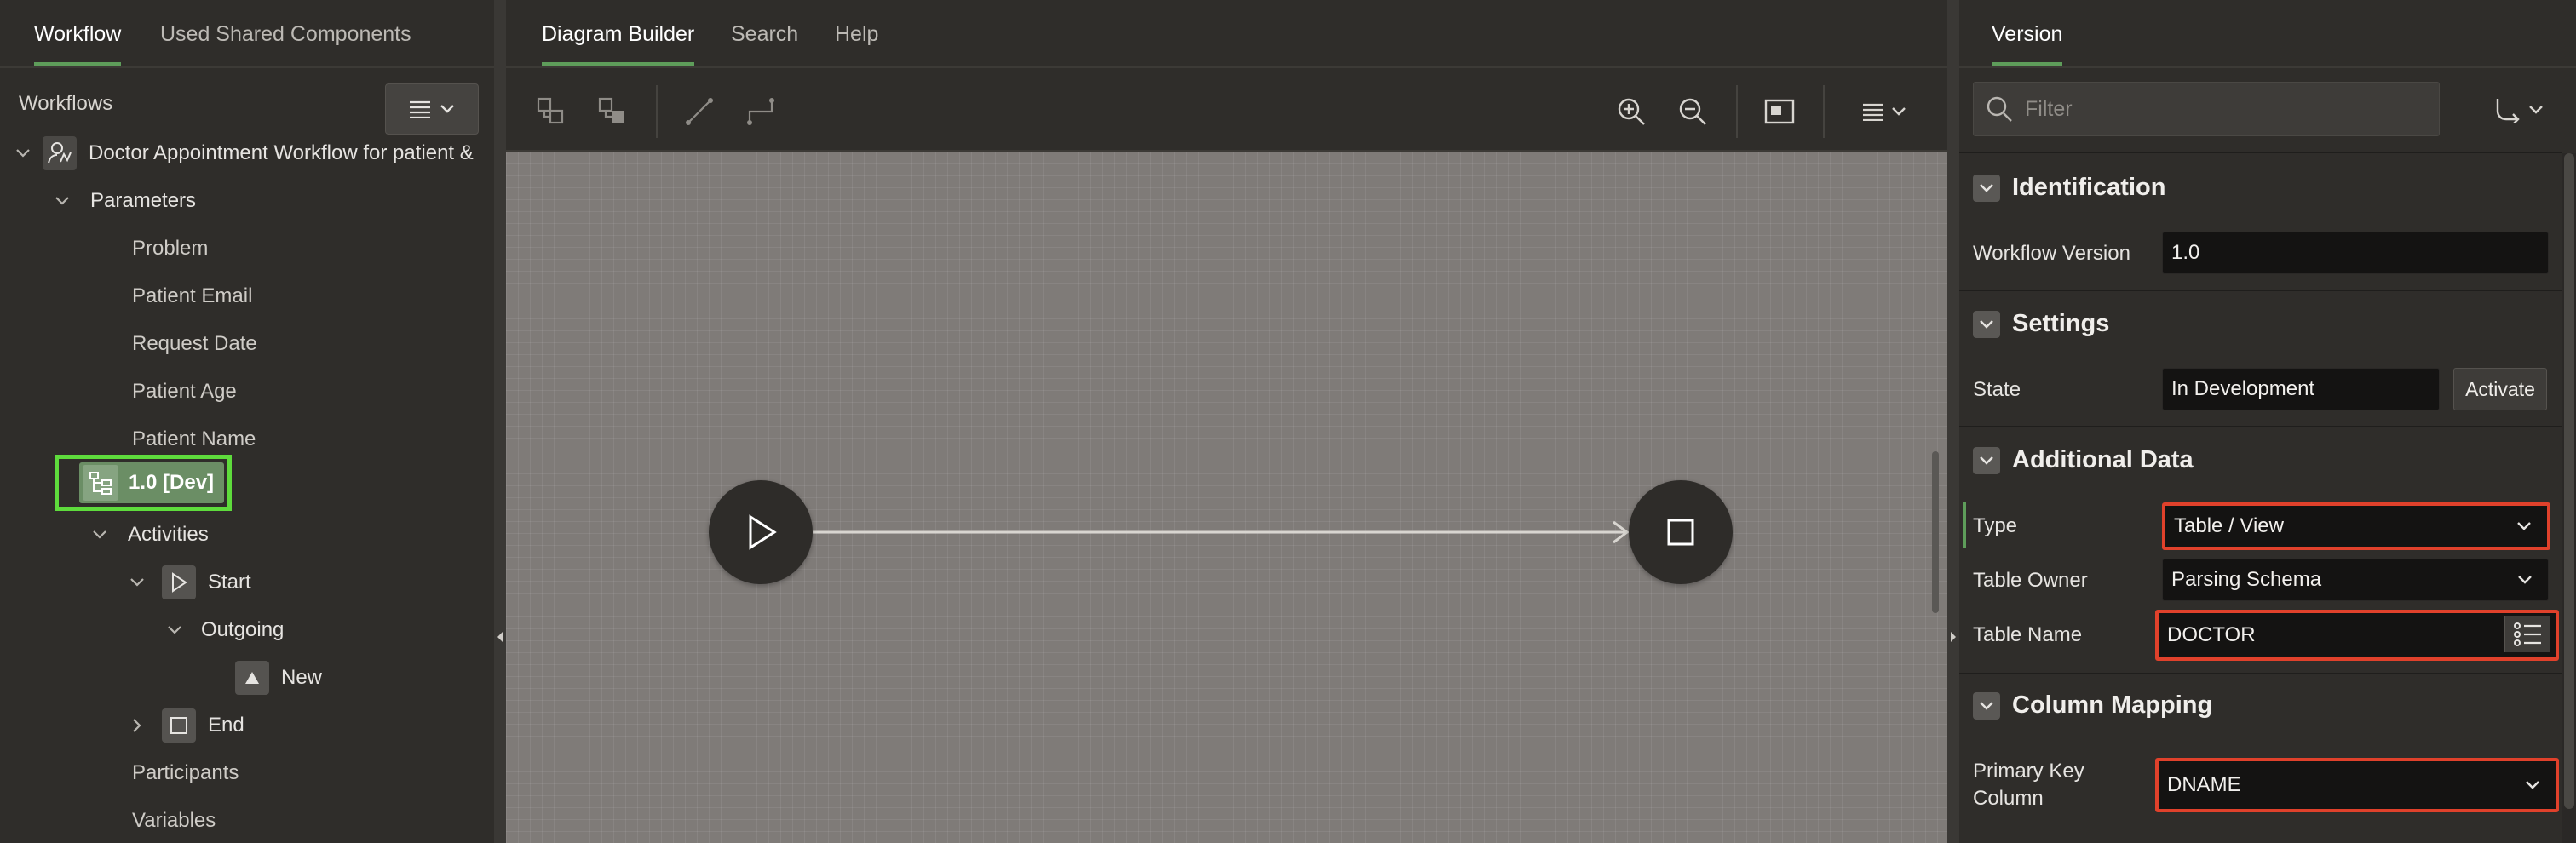  Describe the element at coordinates (2508, 111) in the screenshot. I see `route-icon` at that location.